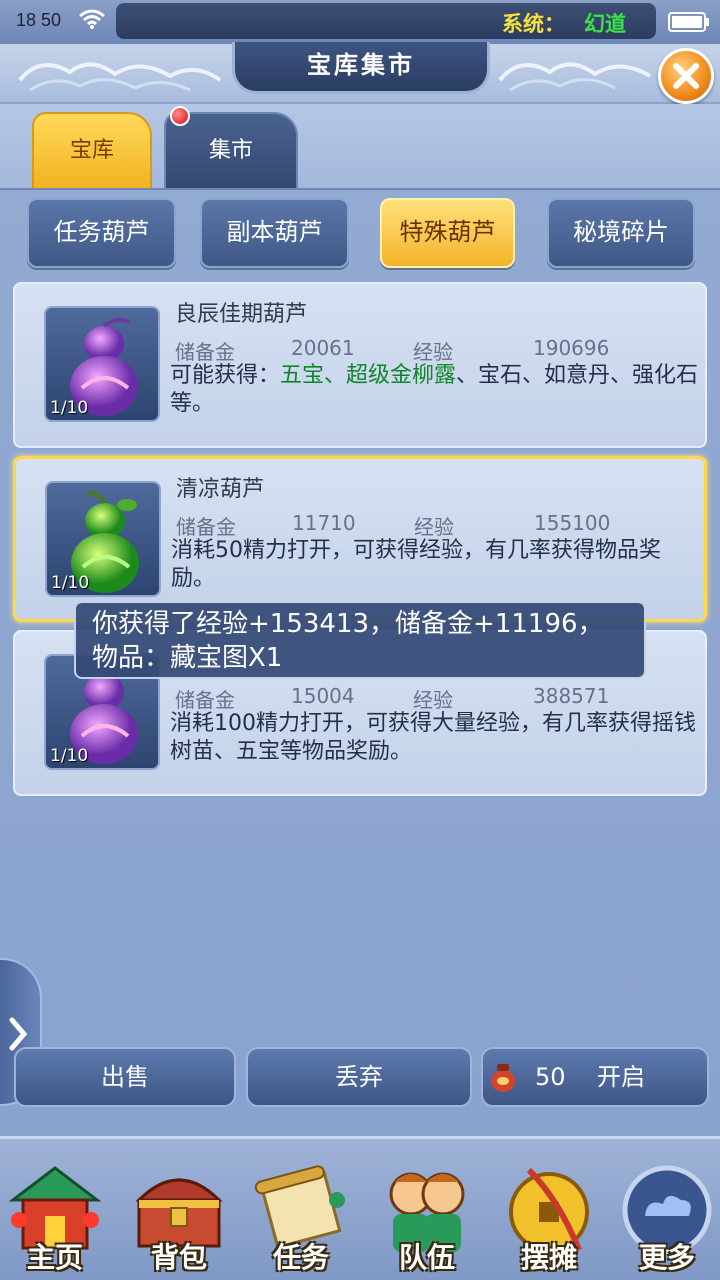  Describe the element at coordinates (39, 20) in the screenshot. I see `status-time: 18 50` at that location.